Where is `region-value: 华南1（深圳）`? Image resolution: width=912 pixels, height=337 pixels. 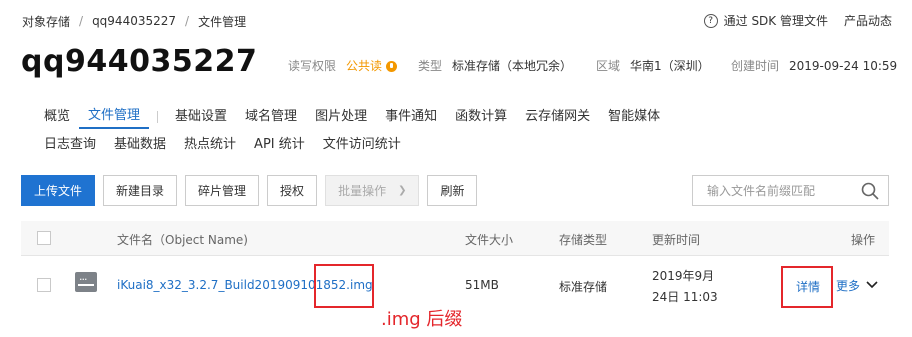
region-value: 华南1（深圳） is located at coordinates (670, 66).